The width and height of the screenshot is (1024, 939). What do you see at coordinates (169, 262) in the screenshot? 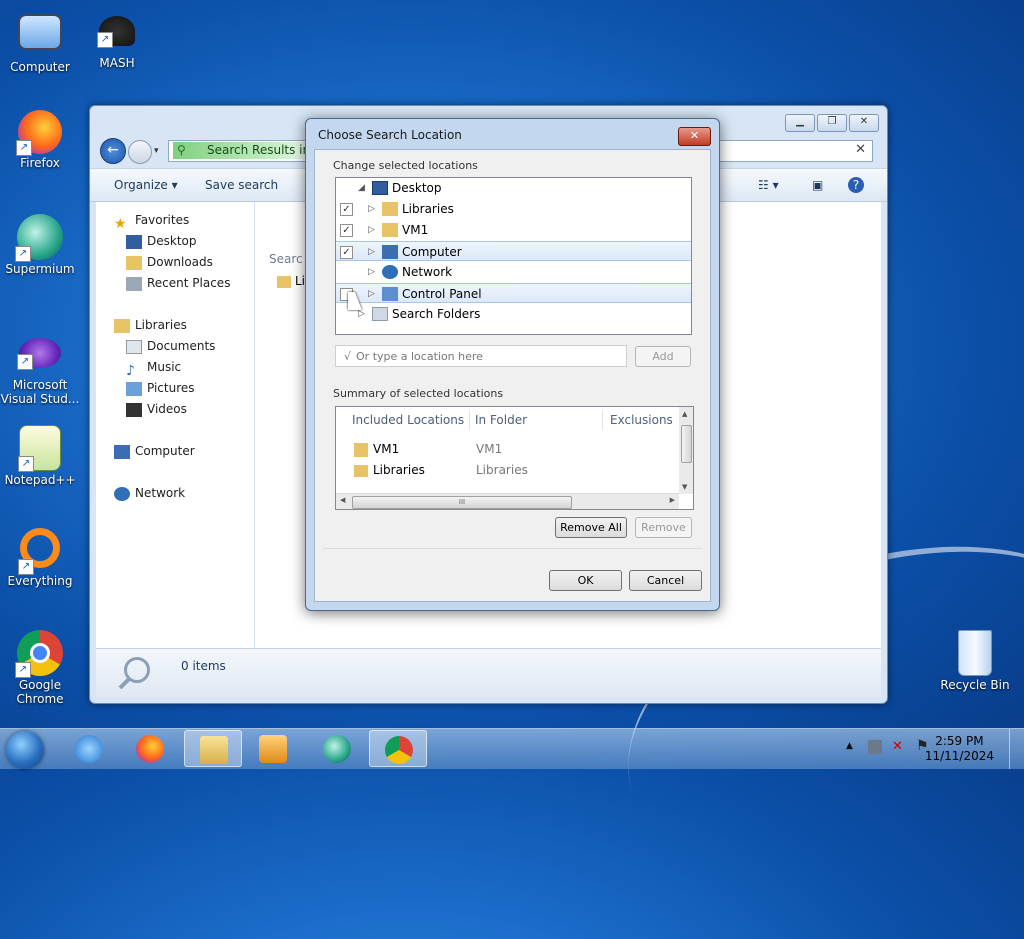
I see `nav-downloads: Downloads` at bounding box center [169, 262].